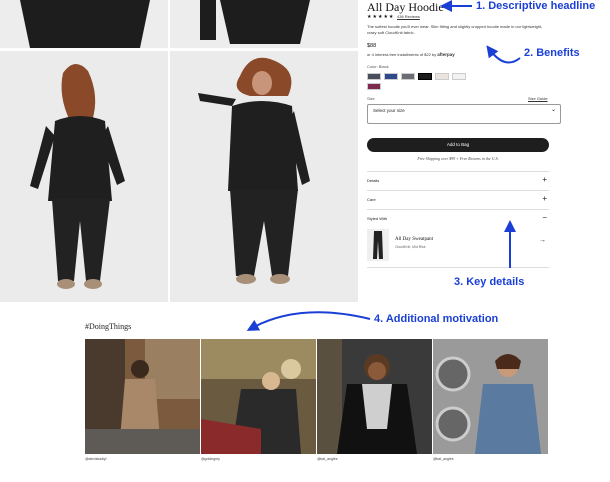 Image resolution: width=610 pixels, height=482 pixels. What do you see at coordinates (210, 459) in the screenshot?
I see `ugc-handle: @goldegrey` at bounding box center [210, 459].